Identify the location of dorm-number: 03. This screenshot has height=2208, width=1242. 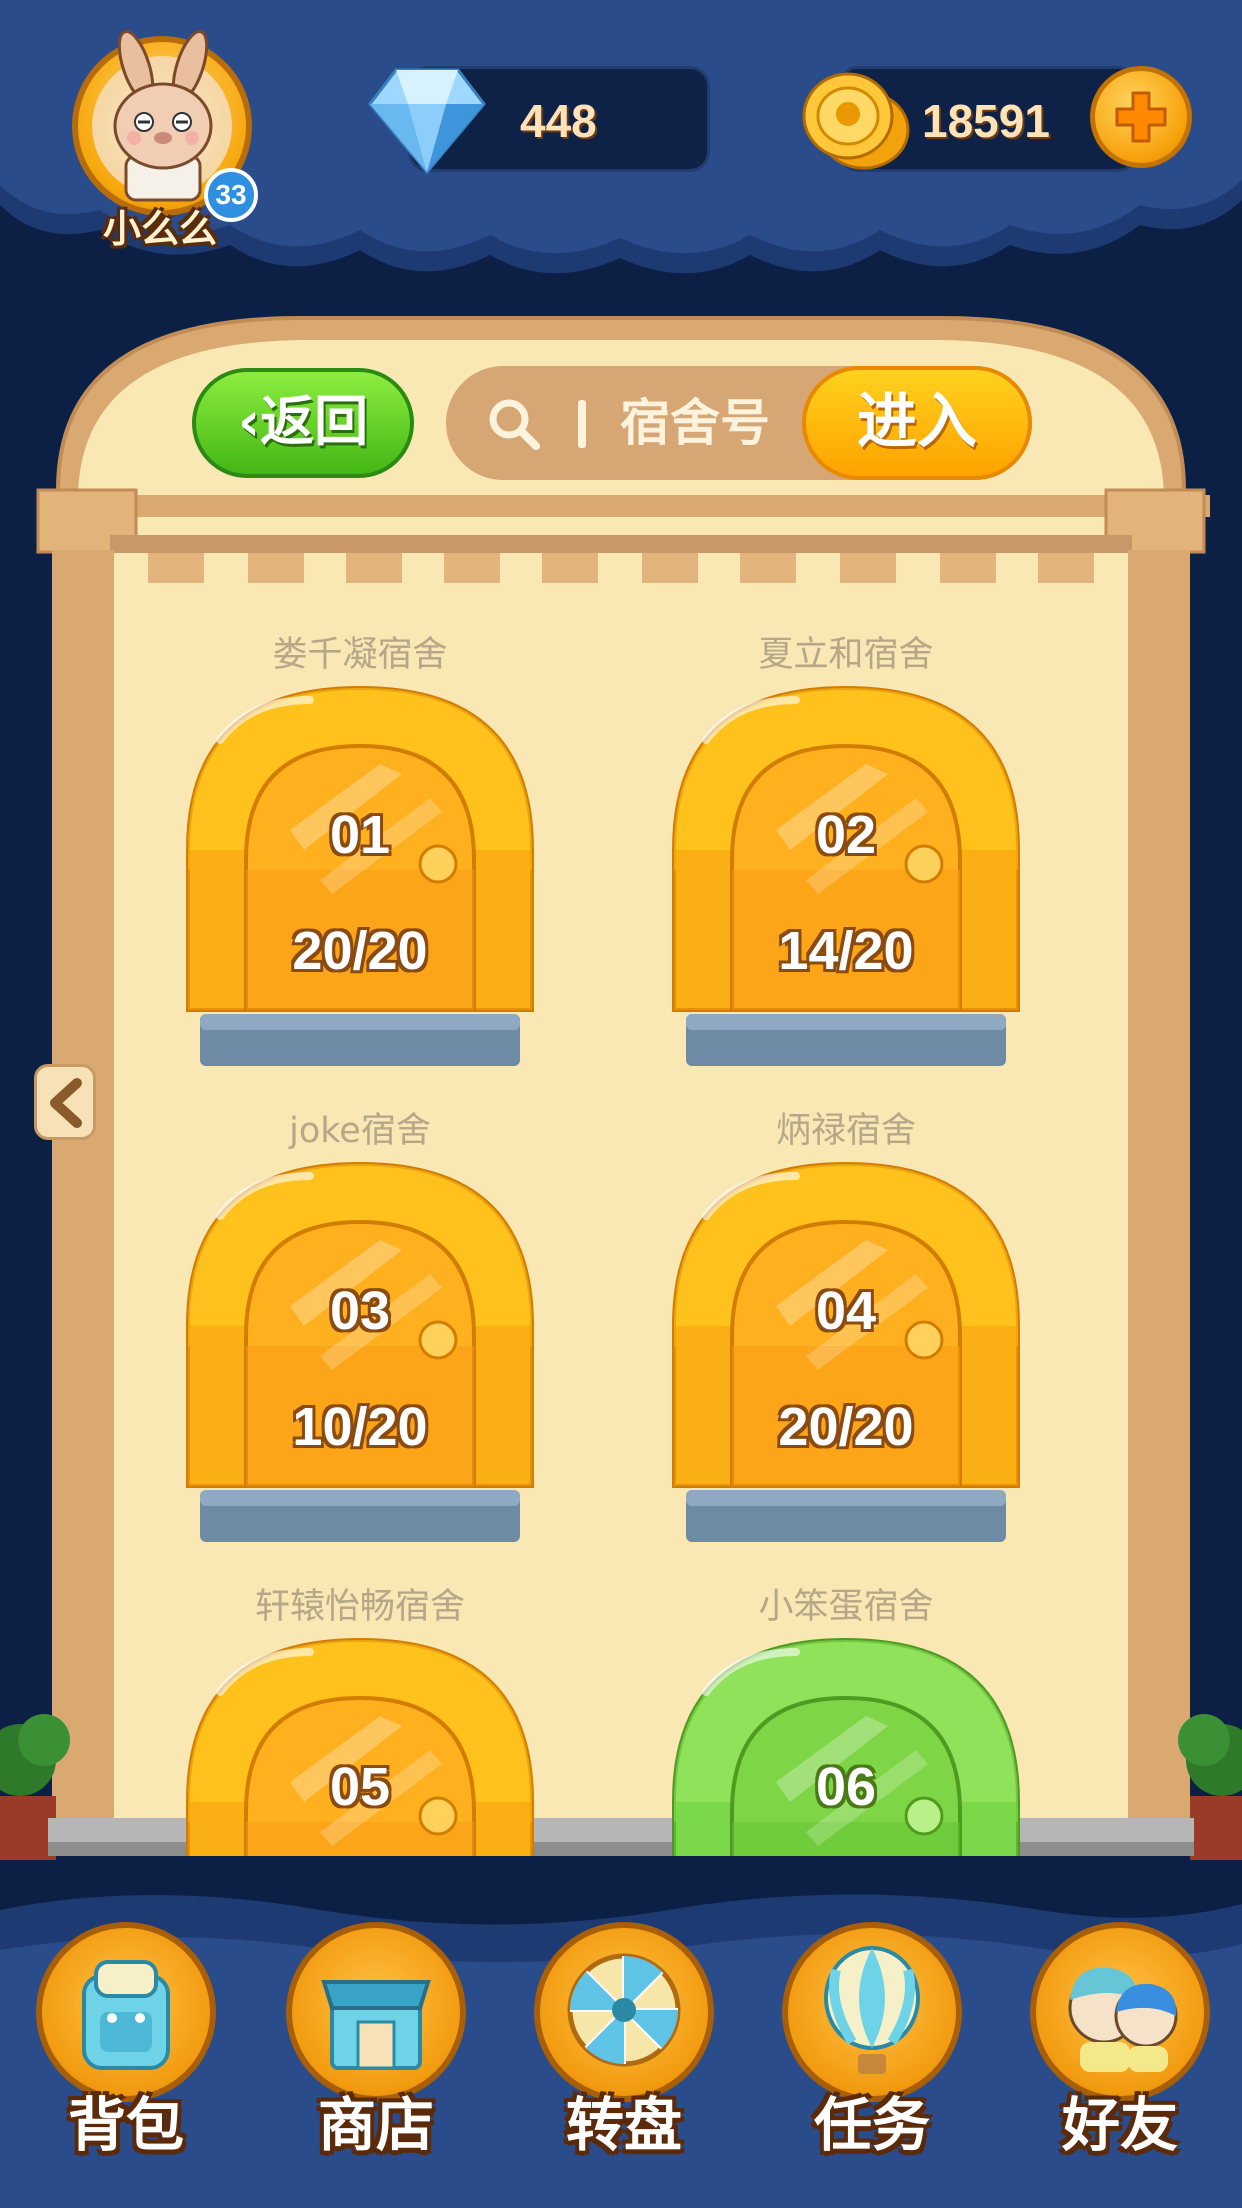
(360, 1311).